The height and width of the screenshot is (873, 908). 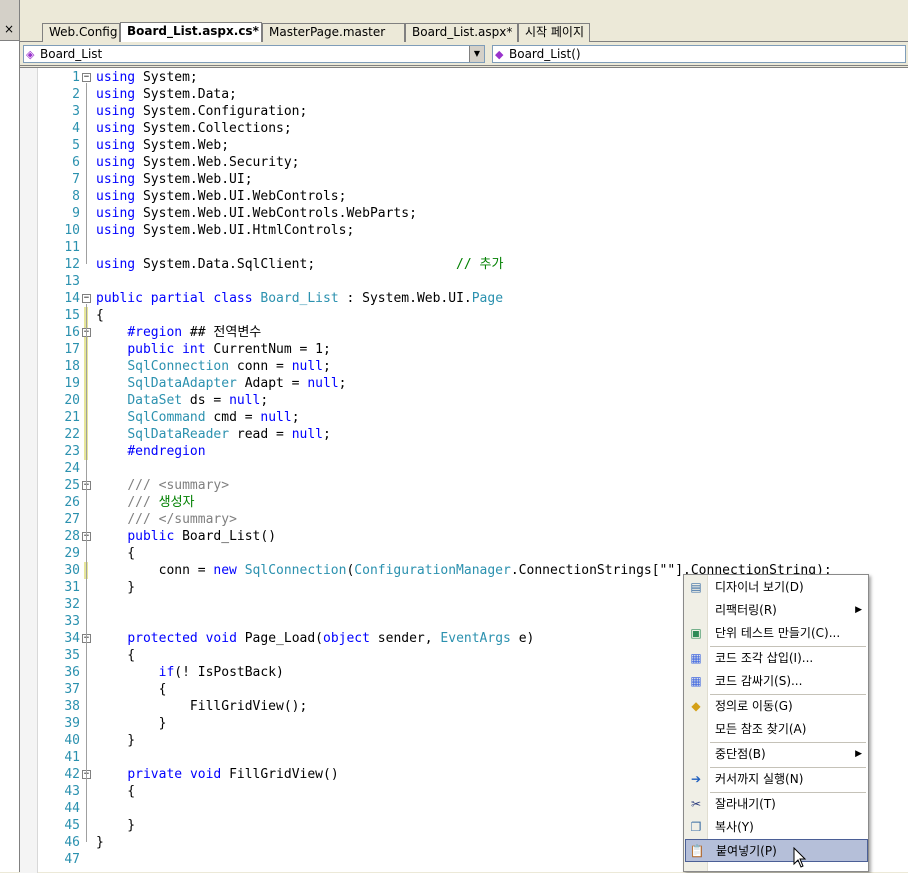 What do you see at coordinates (464, 502) in the screenshot?
I see `code-line: 26 /// 생성자` at bounding box center [464, 502].